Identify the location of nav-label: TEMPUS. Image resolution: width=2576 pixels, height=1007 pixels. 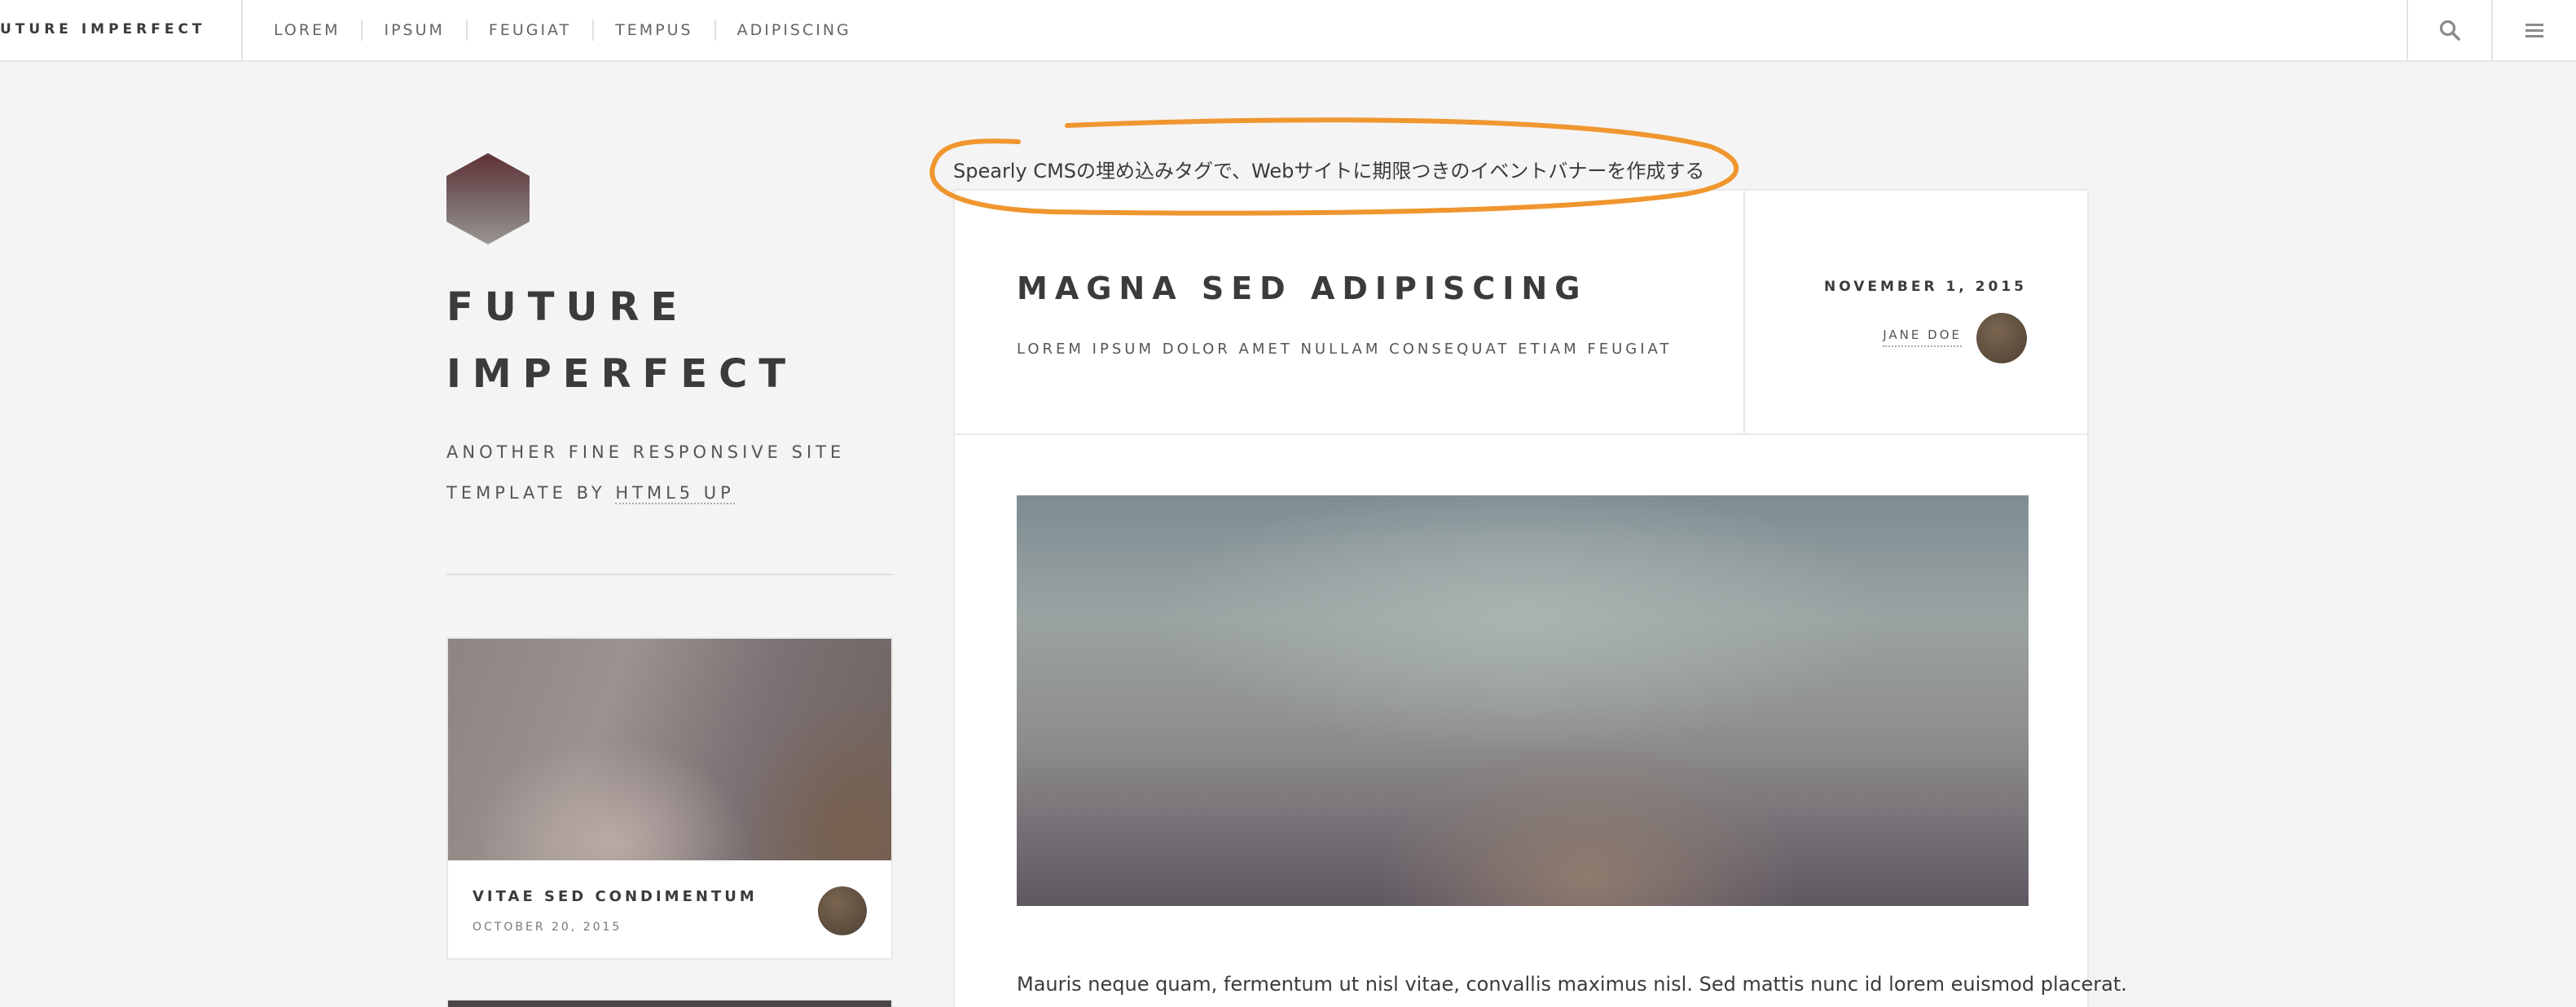
(653, 30).